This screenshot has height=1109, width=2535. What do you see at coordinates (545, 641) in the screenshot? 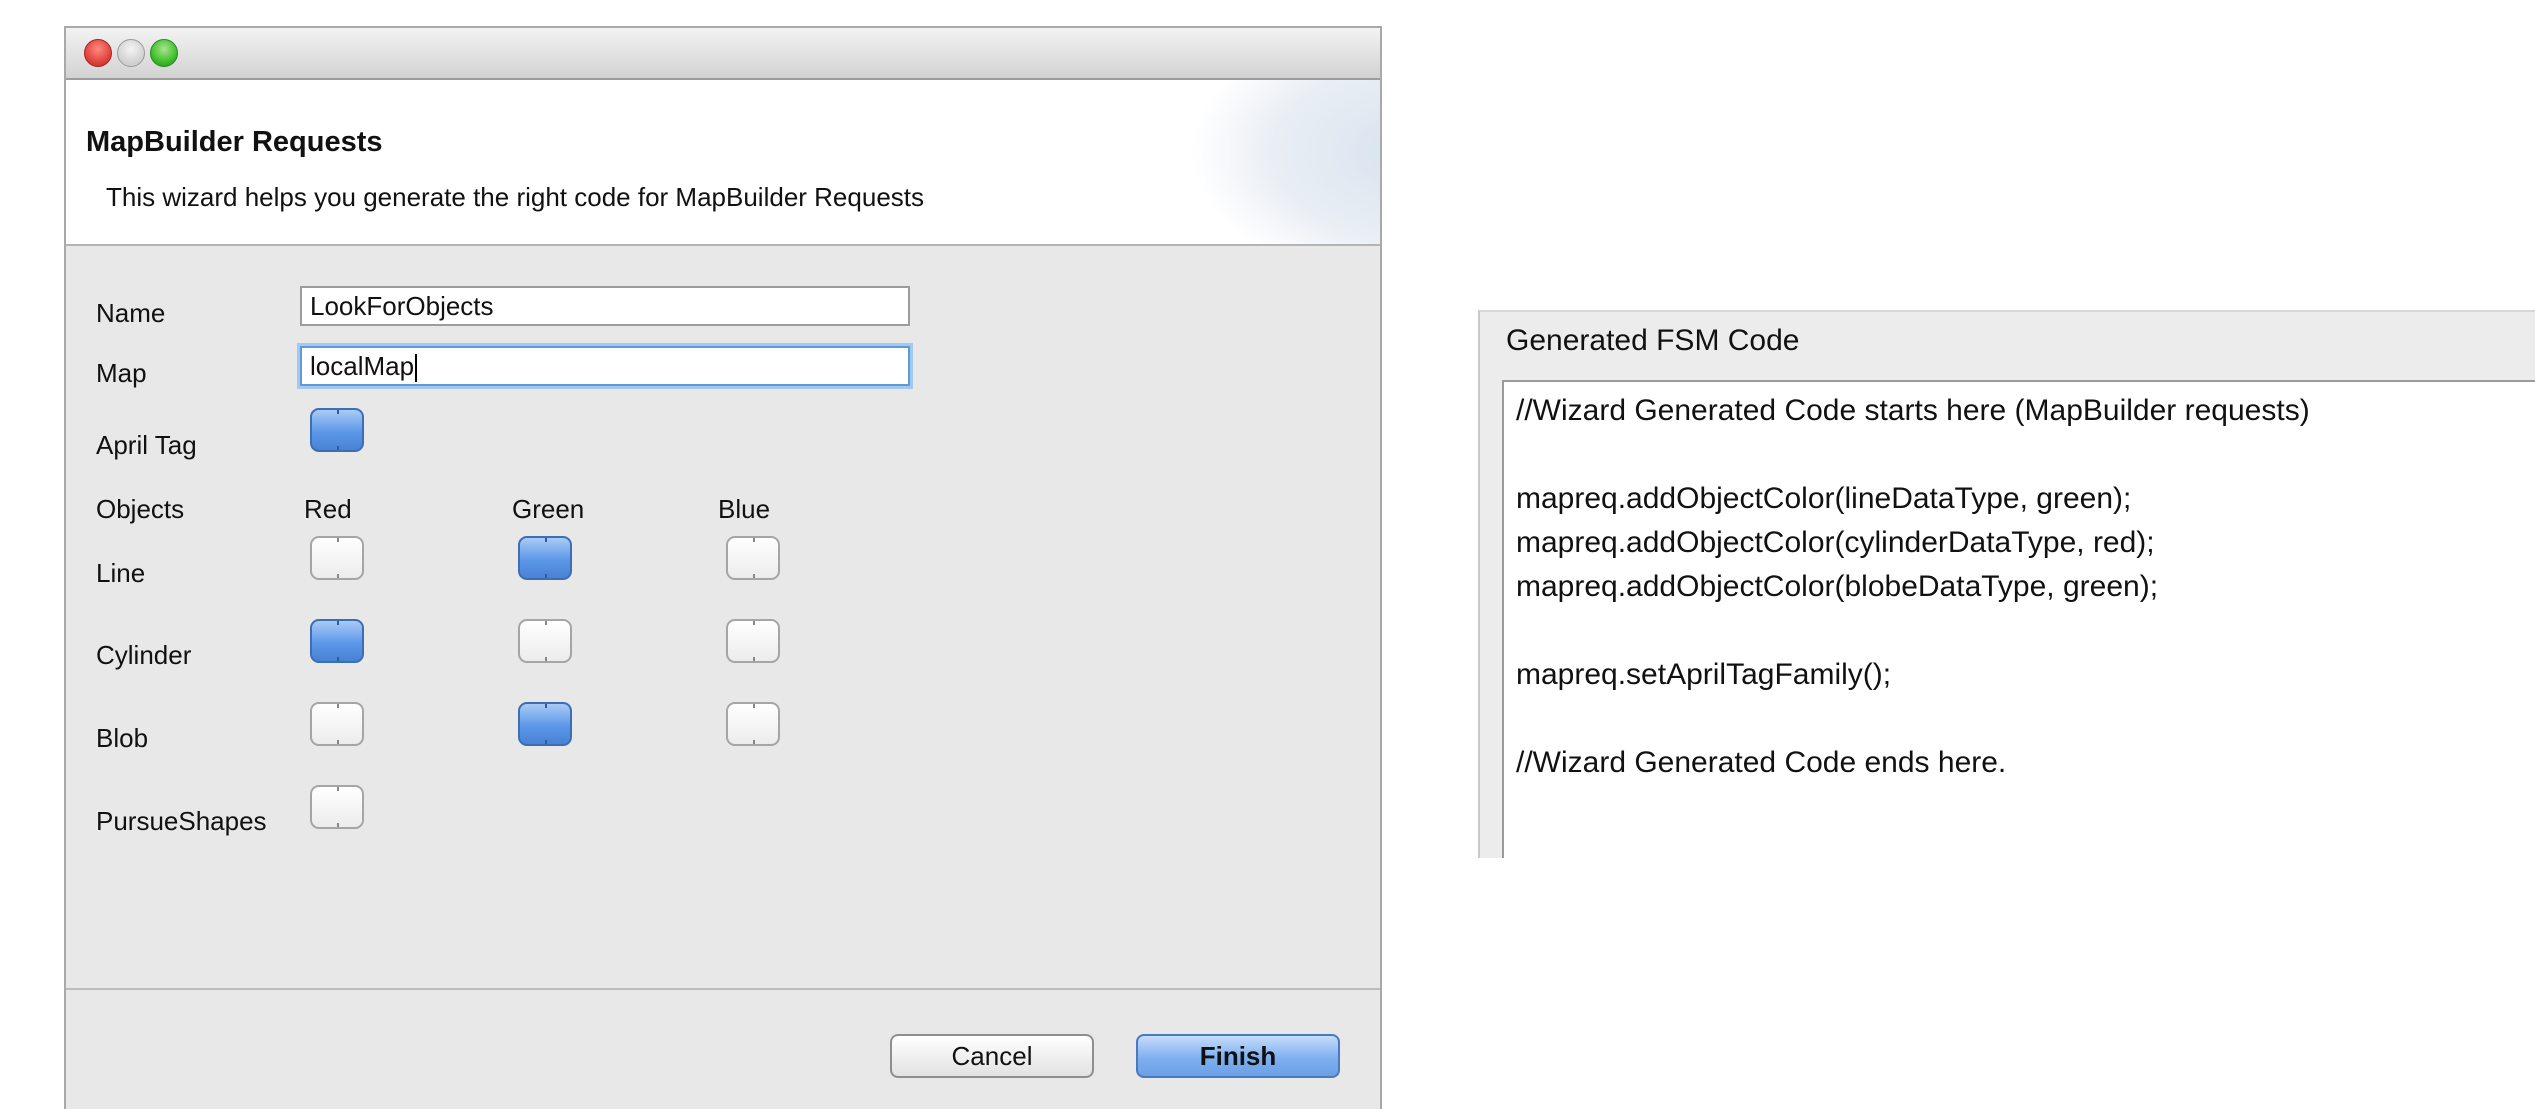
I see `cylinder-green-checkbox` at bounding box center [545, 641].